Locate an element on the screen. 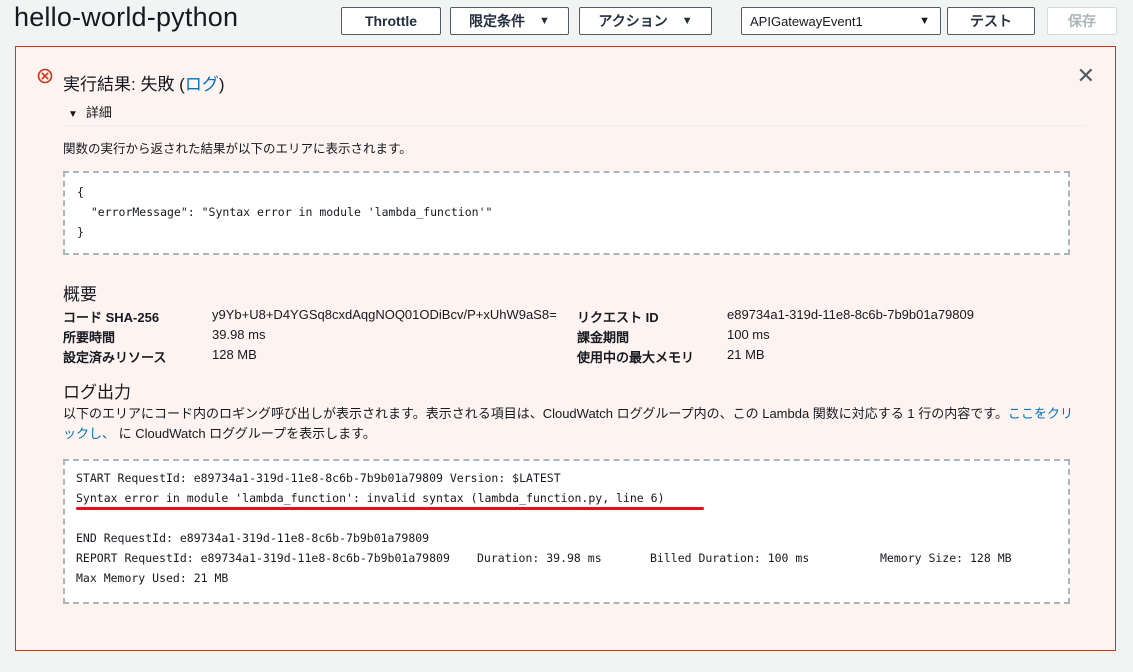 This screenshot has height=672, width=1133. summary-key: 設定済みリソース is located at coordinates (115, 357).